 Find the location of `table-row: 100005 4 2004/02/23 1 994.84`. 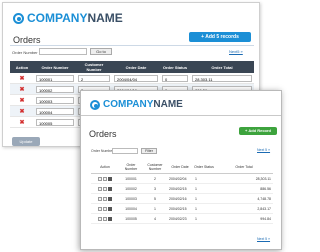

table-row: 100005 4 2004/02/23 1 994.84 is located at coordinates (182, 218).